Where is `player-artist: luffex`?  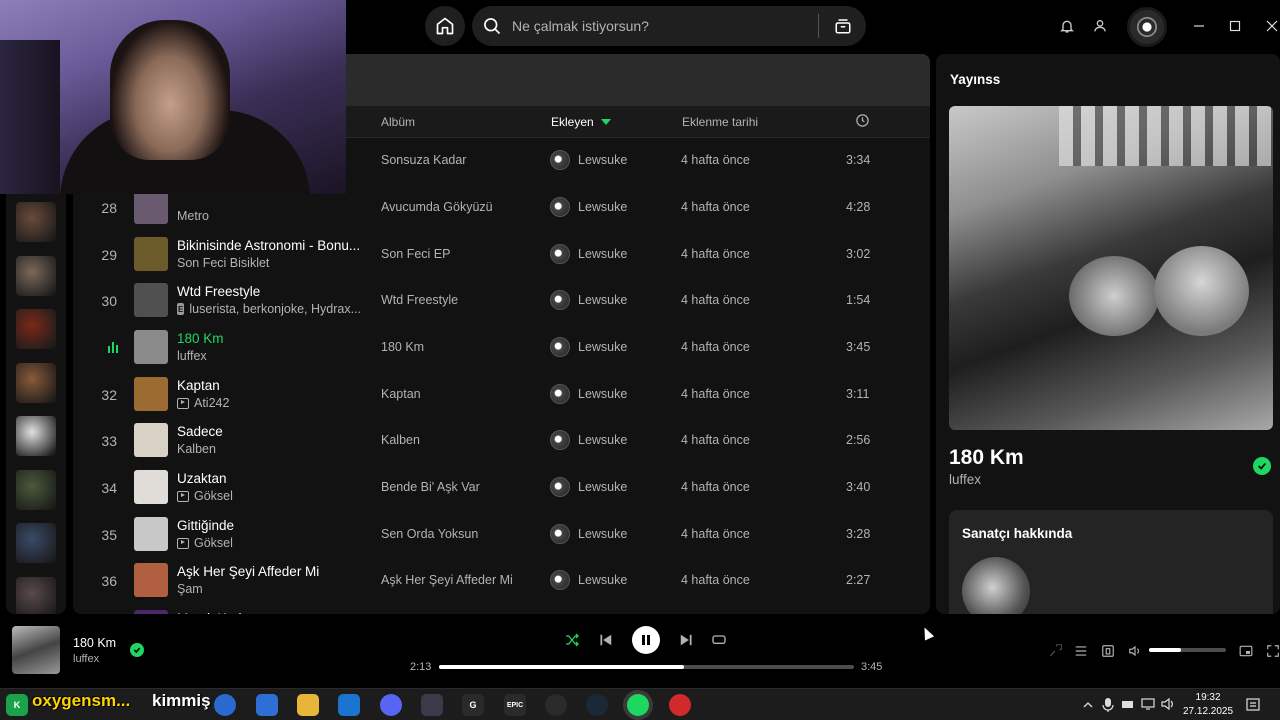 player-artist: luffex is located at coordinates (86, 659).